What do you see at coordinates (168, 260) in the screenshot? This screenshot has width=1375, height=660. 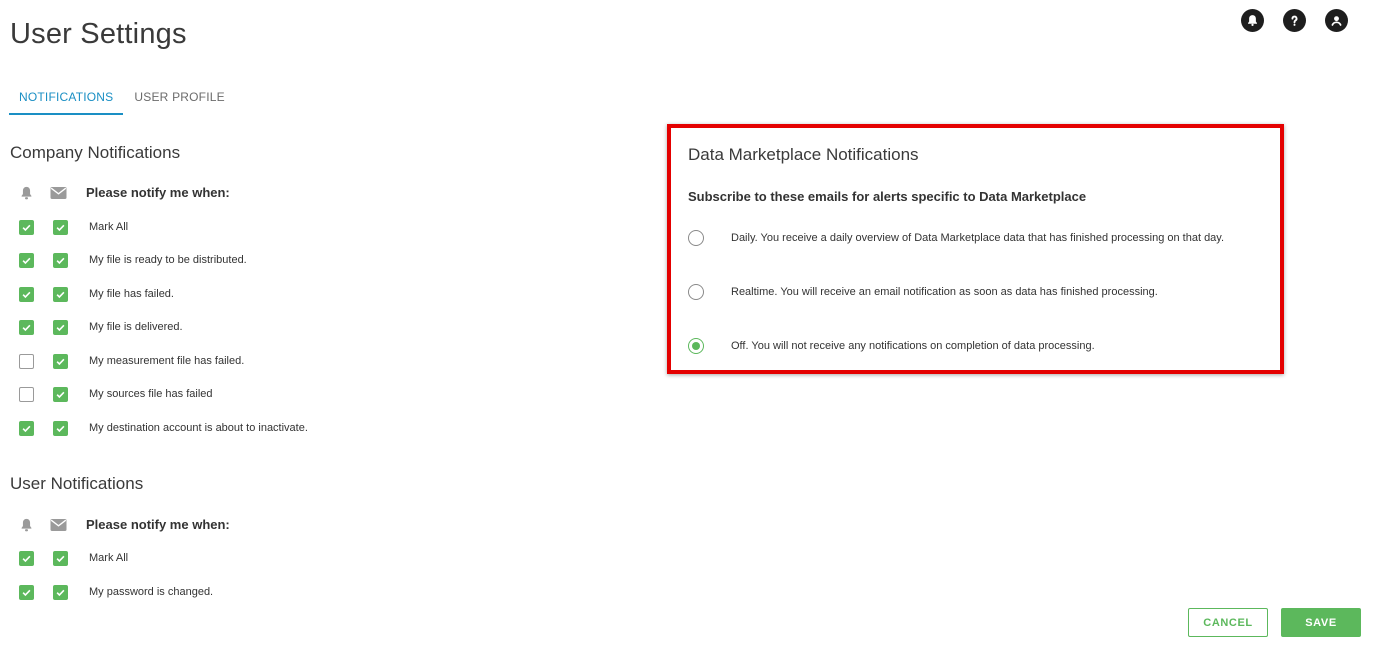 I see `row-label: My file is ready to be distributed.` at bounding box center [168, 260].